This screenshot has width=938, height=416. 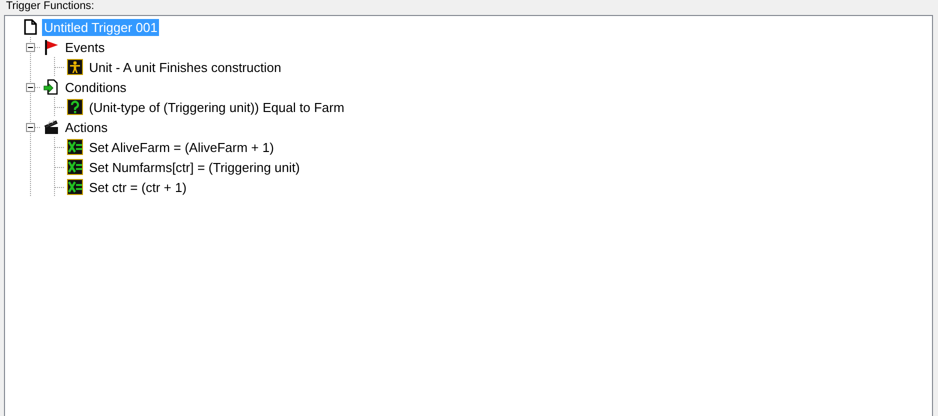 I want to click on tree-item: Events, so click(x=85, y=47).